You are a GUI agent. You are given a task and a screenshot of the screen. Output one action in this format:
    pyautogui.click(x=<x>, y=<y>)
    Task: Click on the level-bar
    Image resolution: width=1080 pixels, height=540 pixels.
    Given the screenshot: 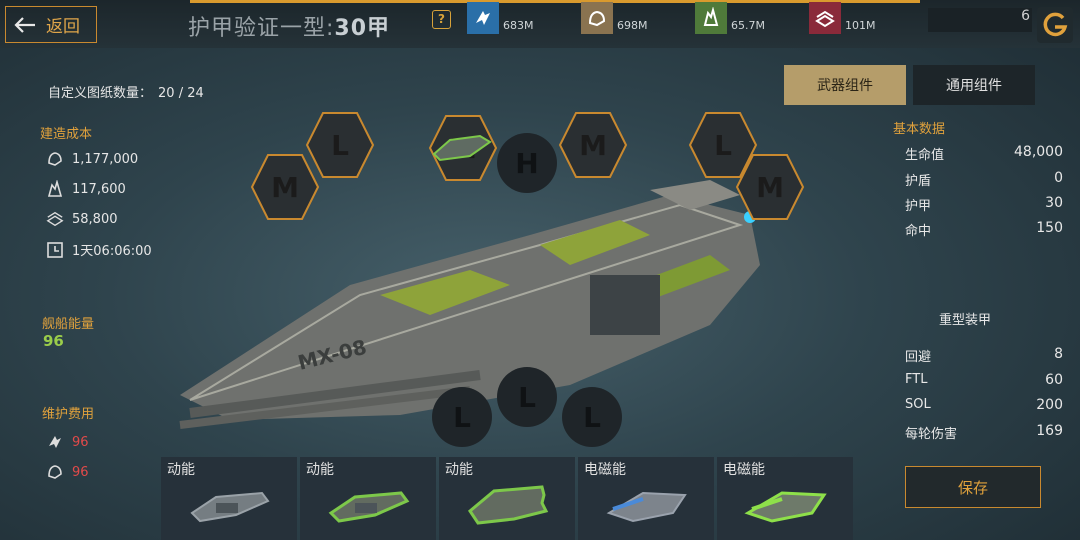 What is the action you would take?
    pyautogui.click(x=980, y=20)
    